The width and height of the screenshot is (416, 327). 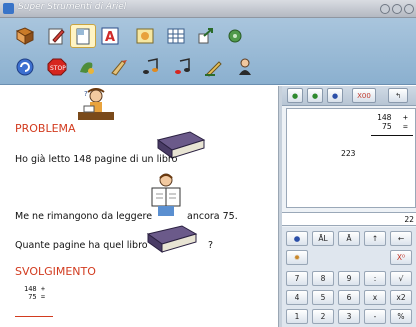 What do you see at coordinates (375, 316) in the screenshot?
I see `key-minus: -` at bounding box center [375, 316].